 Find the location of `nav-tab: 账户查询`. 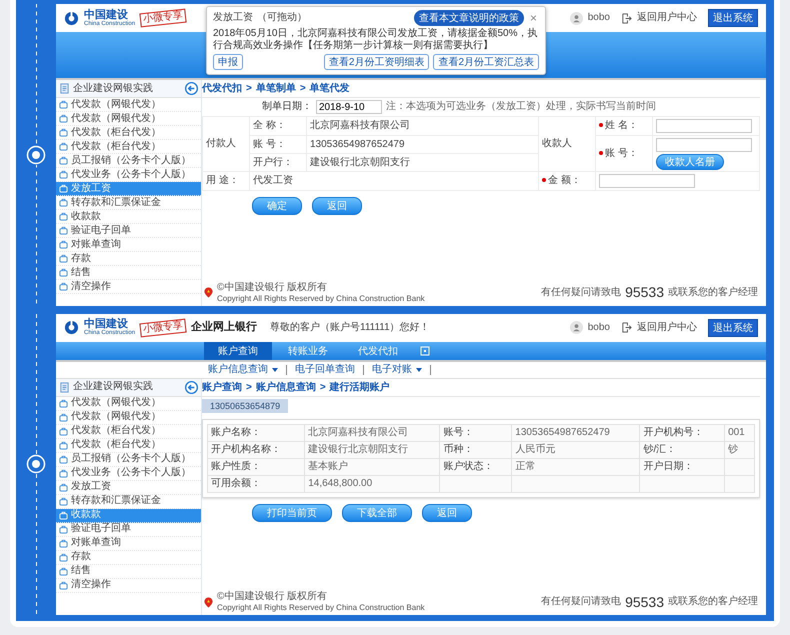

nav-tab: 账户查询 is located at coordinates (238, 351).